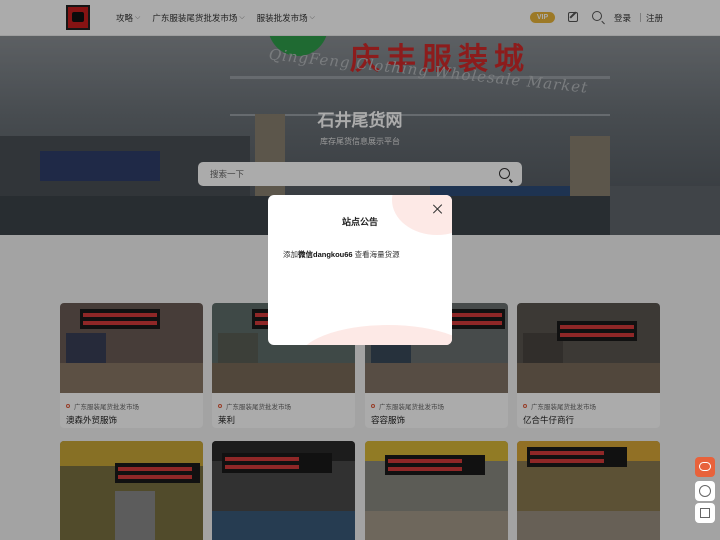 The height and width of the screenshot is (540, 720). I want to click on modal-message: 添加微信dangkou66 查看海量货源, so click(341, 254).